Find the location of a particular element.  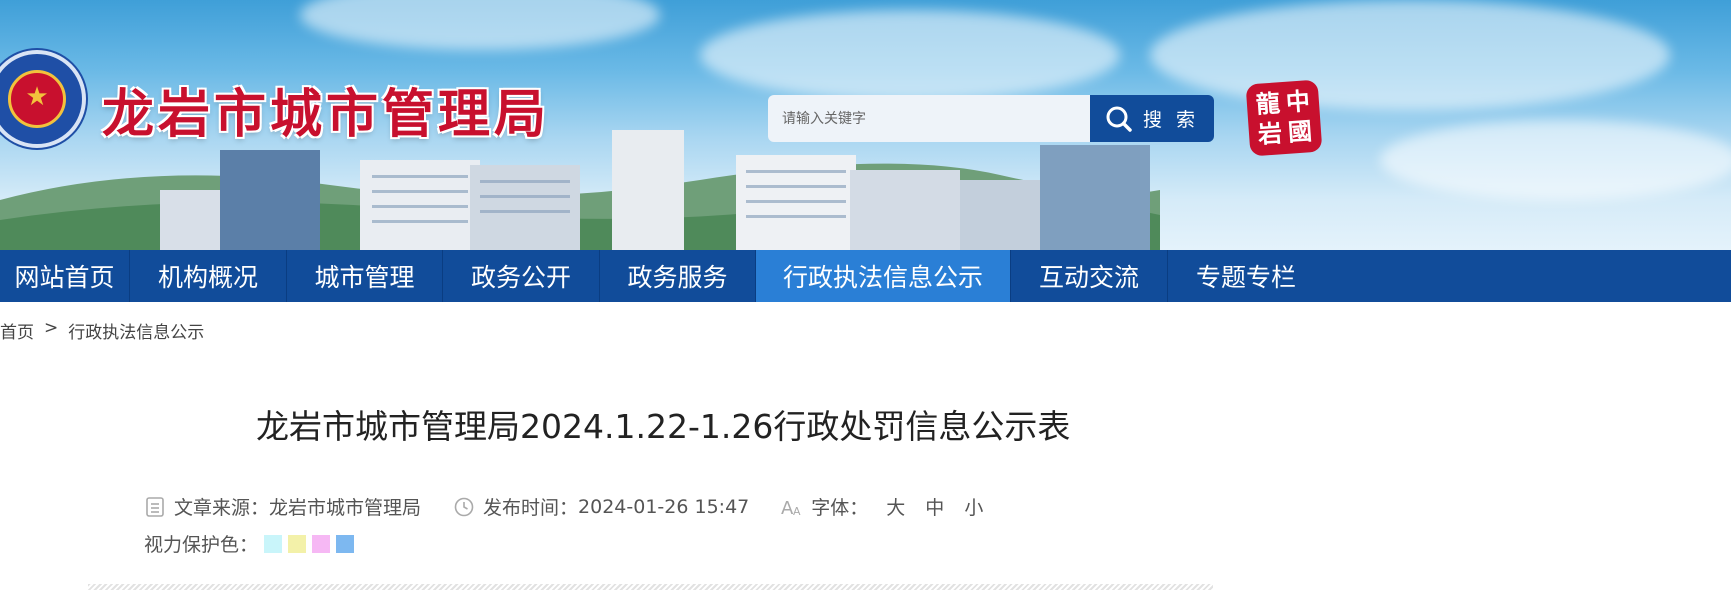

svg-text: A is located at coordinates (797, 511).